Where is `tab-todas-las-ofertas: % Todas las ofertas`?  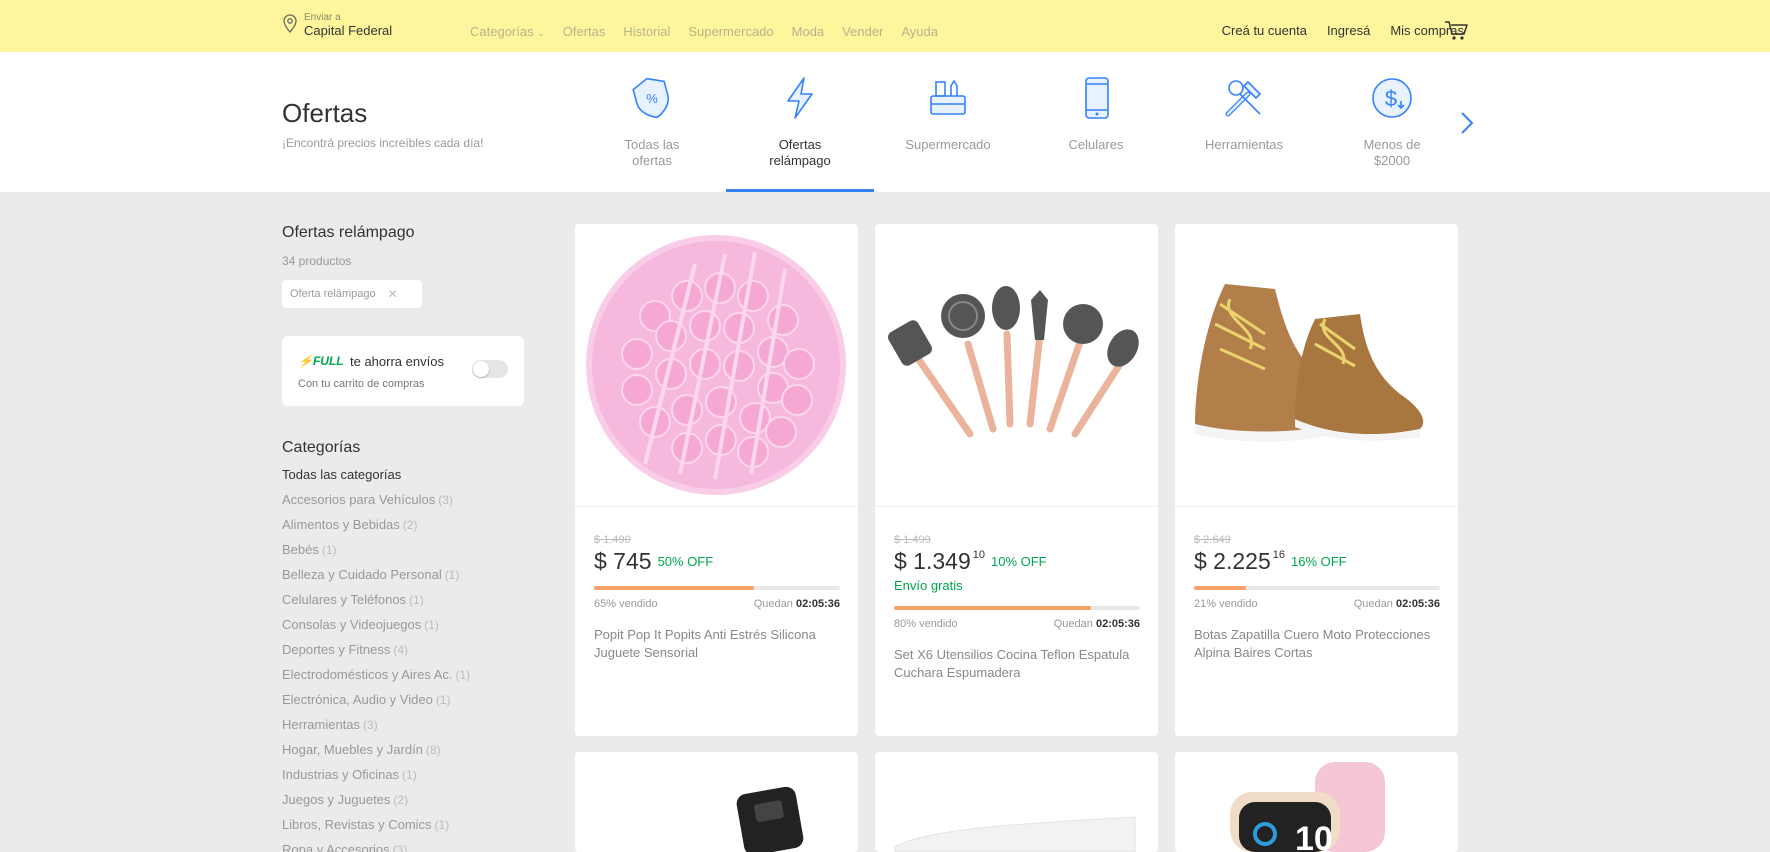 tab-todas-las-ofertas: % Todas las ofertas is located at coordinates (652, 122).